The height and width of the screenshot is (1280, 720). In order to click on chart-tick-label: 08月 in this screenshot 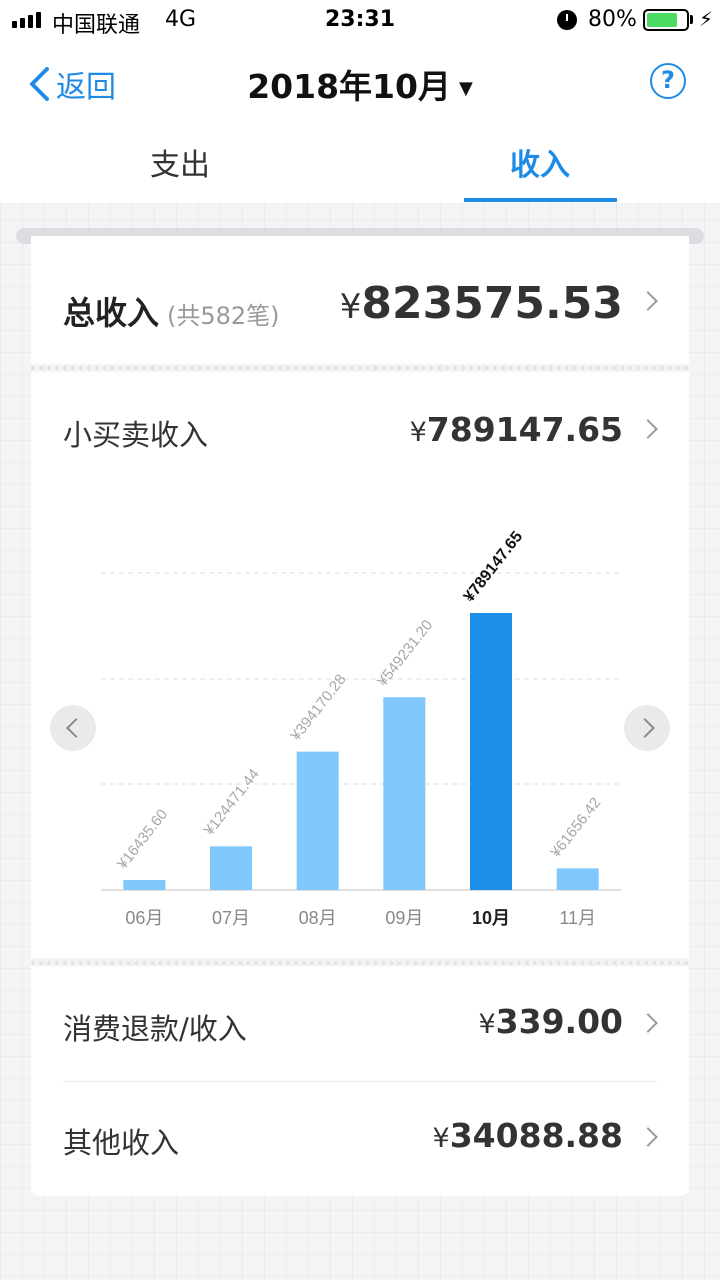, I will do `click(318, 918)`.